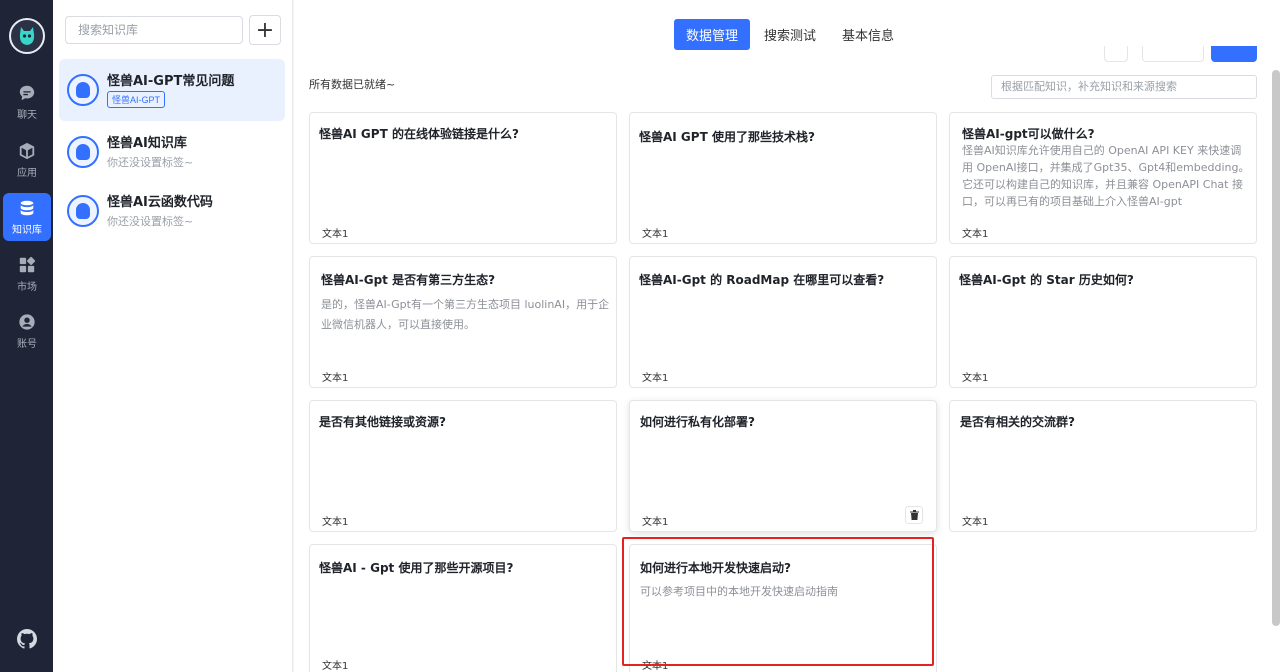 The image size is (1280, 672). Describe the element at coordinates (136, 99) in the screenshot. I see `kb-tag: 怪兽AI-GPT` at that location.